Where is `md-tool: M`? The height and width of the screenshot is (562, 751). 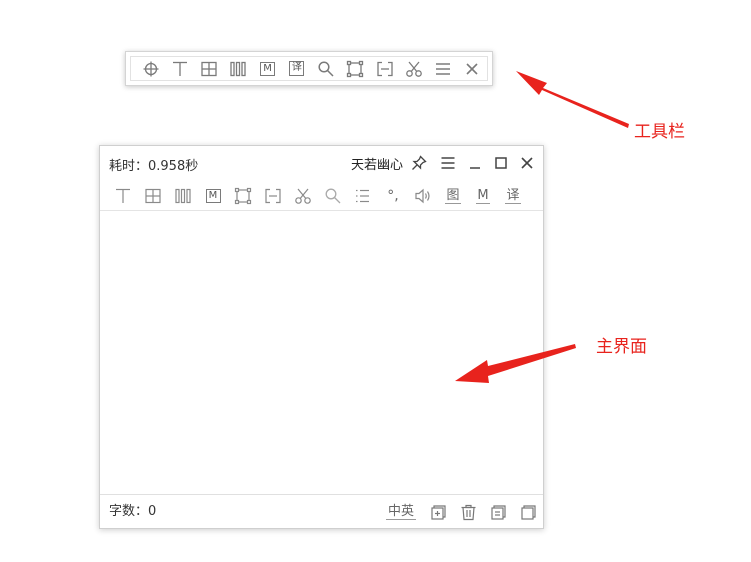
md-tool: M is located at coordinates (483, 196).